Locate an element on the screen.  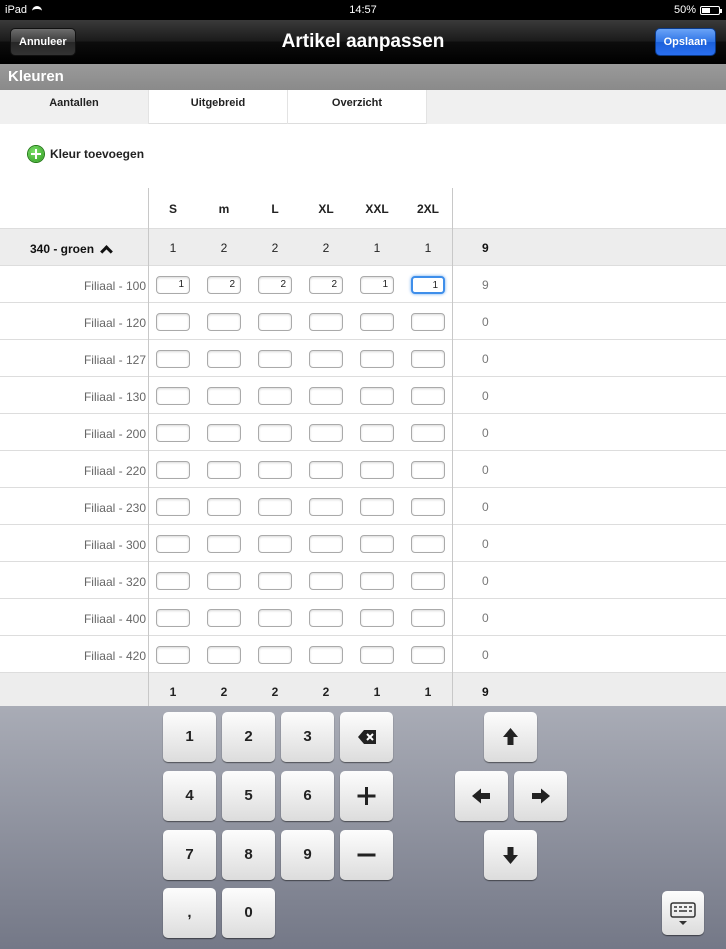
digit-key: 4 is located at coordinates (189, 796).